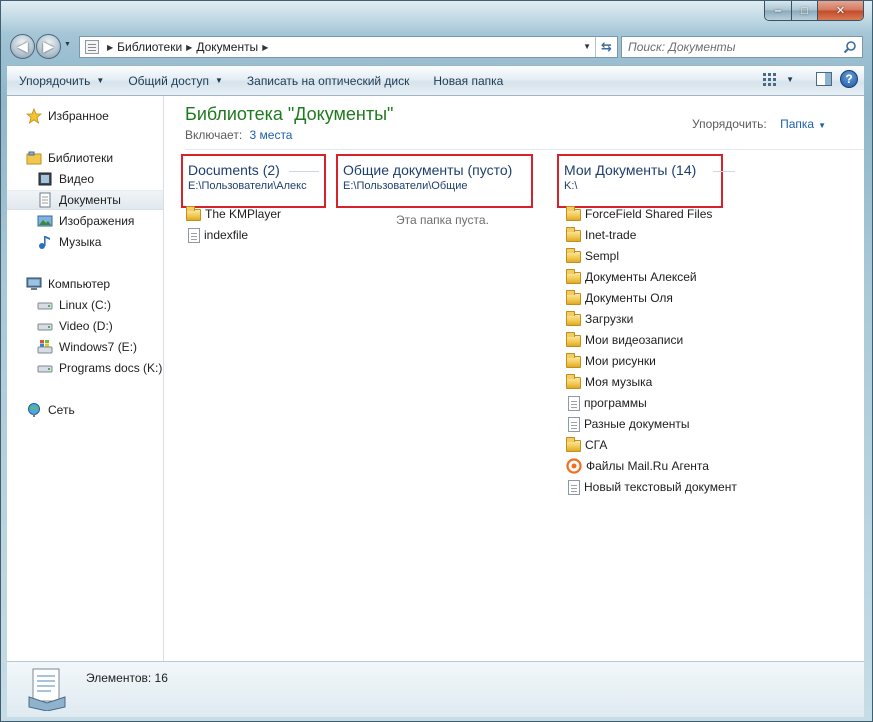  What do you see at coordinates (175, 81) in the screenshot?
I see `share-button: Общий доступ ▼` at bounding box center [175, 81].